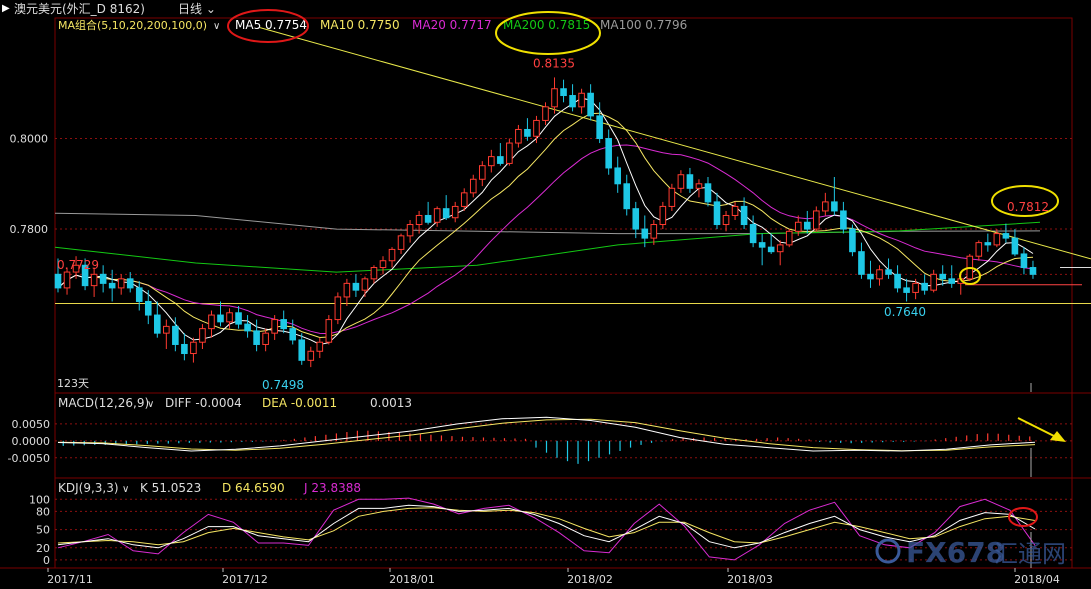 Image resolution: width=1091 pixels, height=589 pixels. I want to click on kdj-tick-label: 0, so click(46, 560).